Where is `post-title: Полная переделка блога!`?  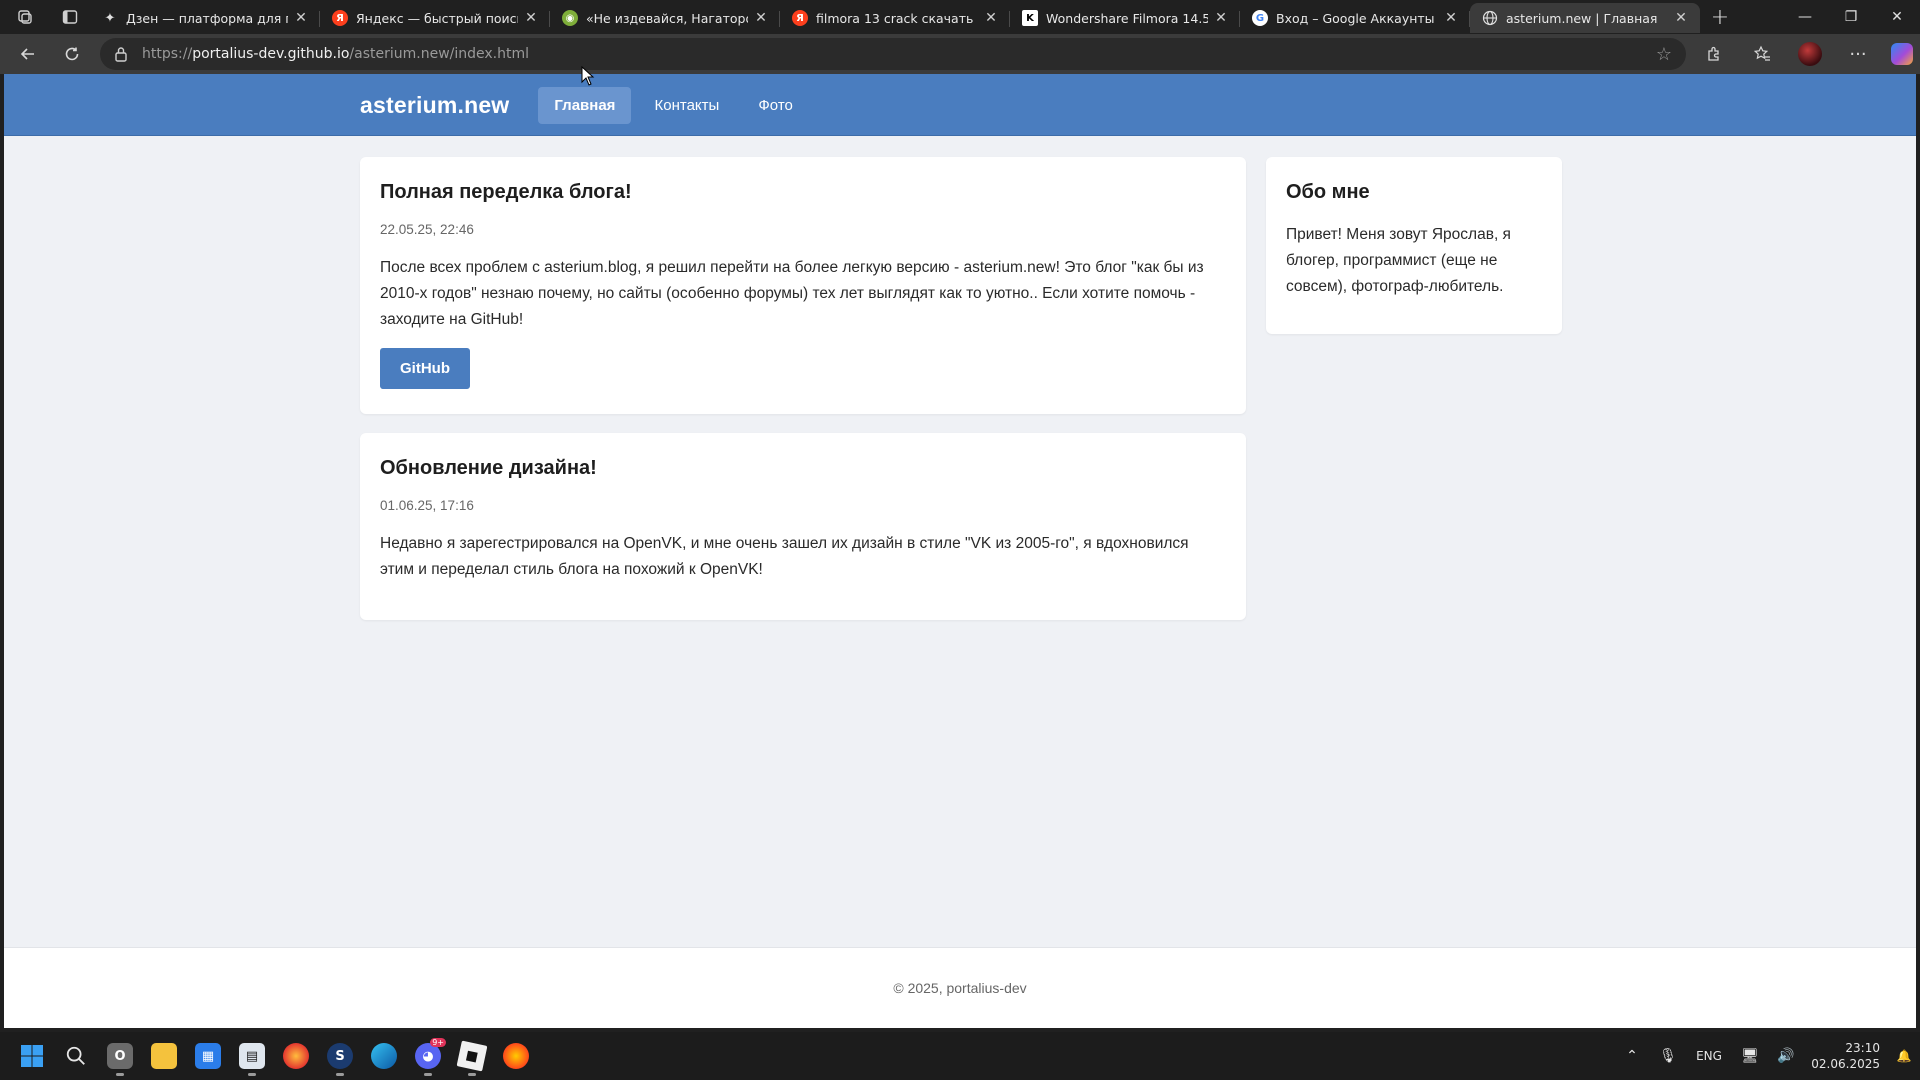
post-title: Полная переделка блога! is located at coordinates (506, 192).